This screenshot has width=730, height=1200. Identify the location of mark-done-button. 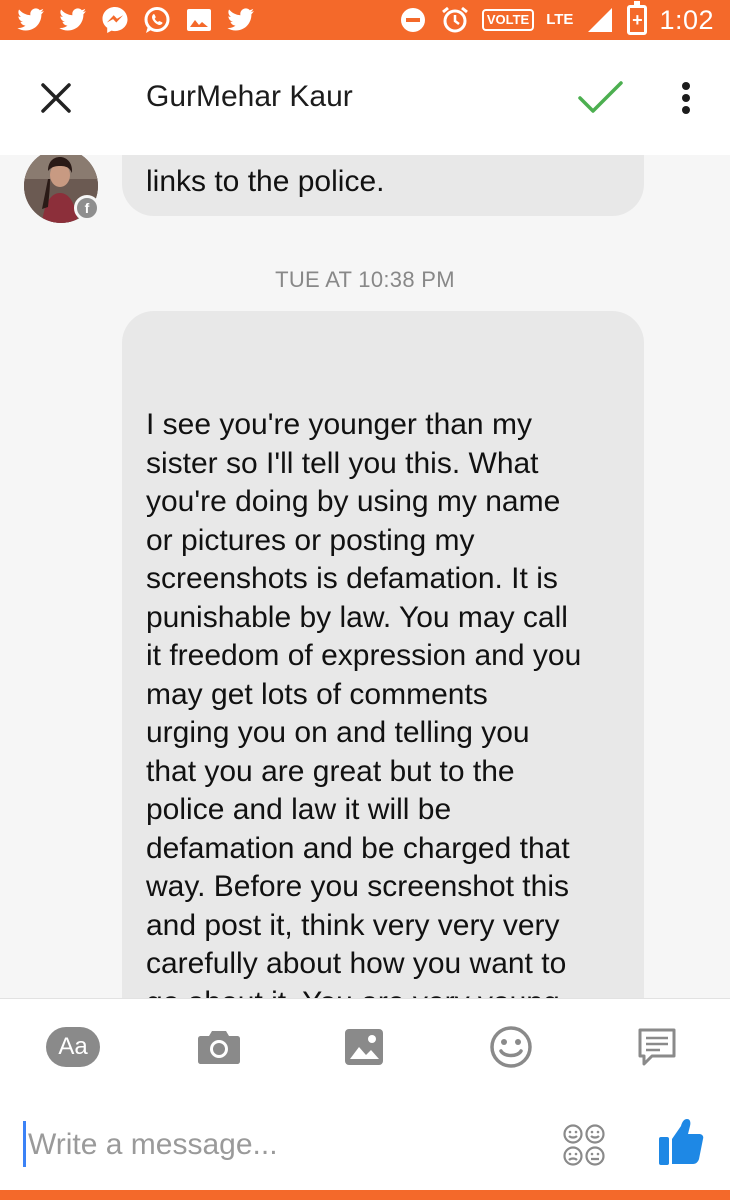
(600, 98).